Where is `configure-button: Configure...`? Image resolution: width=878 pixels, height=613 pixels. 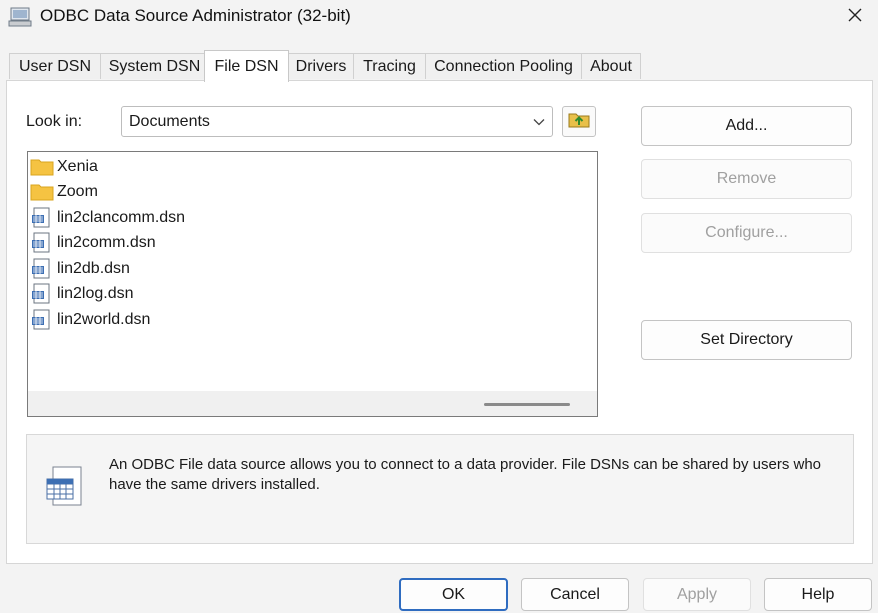 configure-button: Configure... is located at coordinates (746, 233).